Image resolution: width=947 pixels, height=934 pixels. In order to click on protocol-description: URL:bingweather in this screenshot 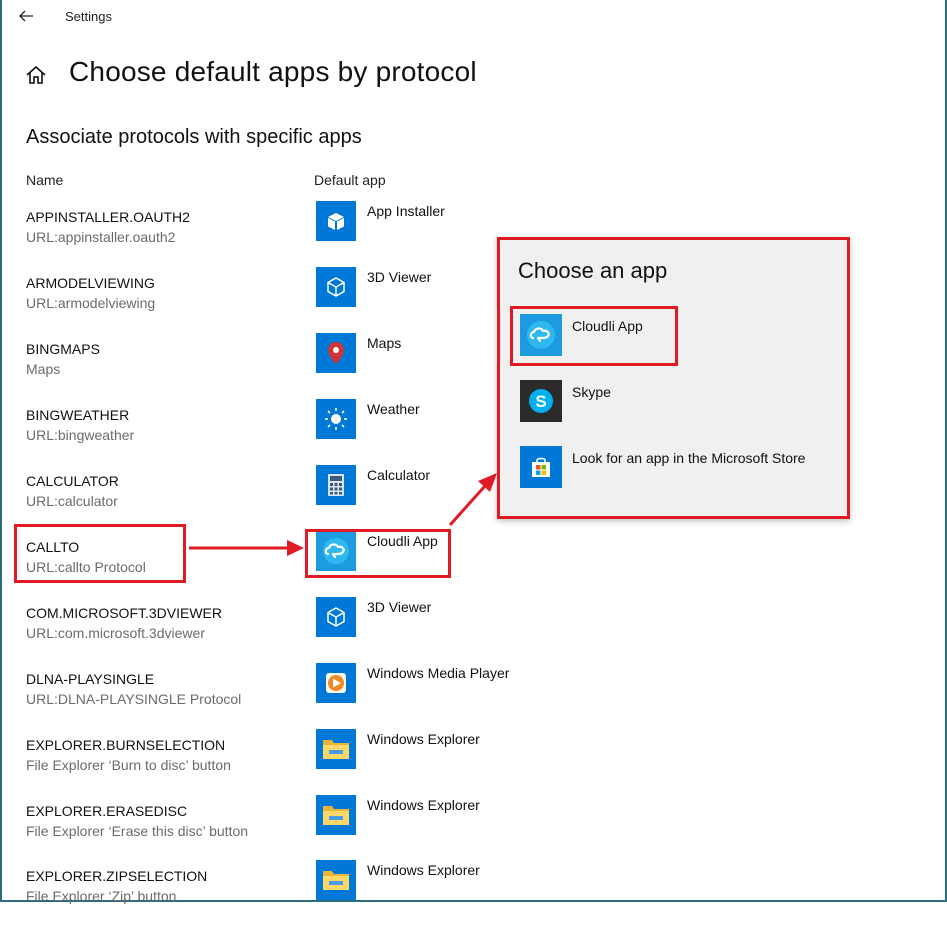, I will do `click(80, 435)`.